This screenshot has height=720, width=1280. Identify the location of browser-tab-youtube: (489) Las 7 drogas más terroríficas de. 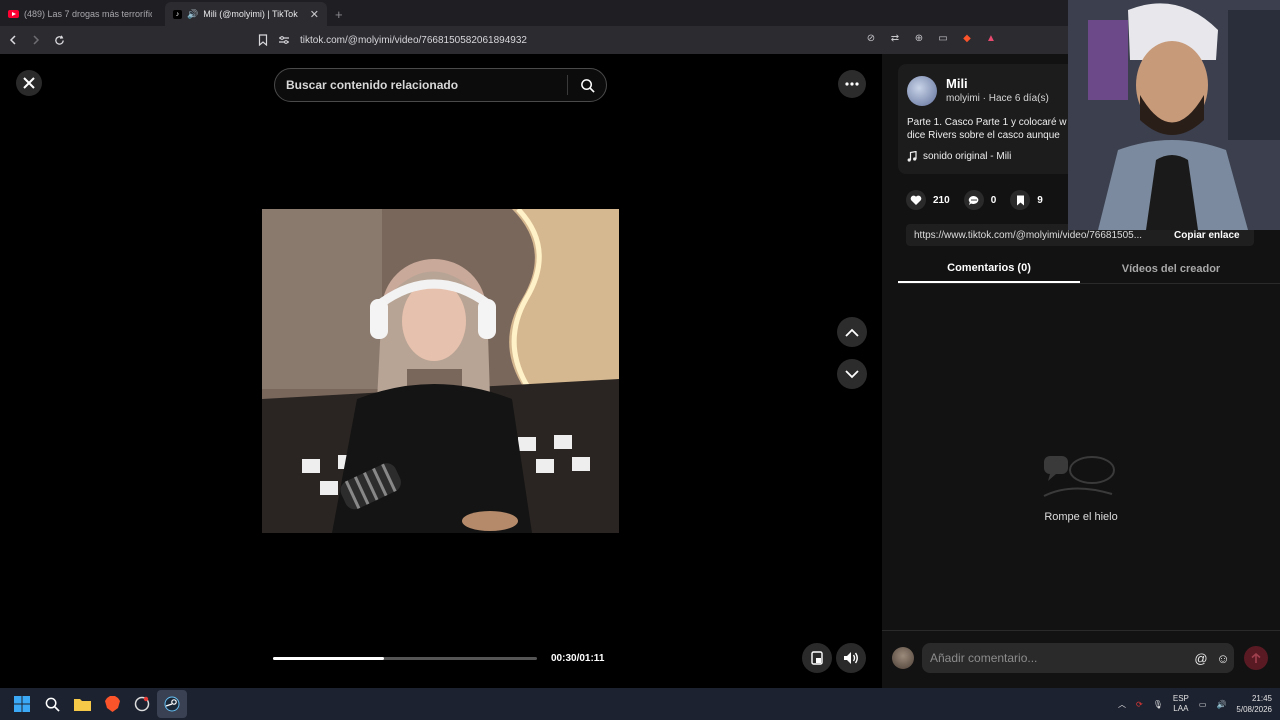
(82, 14).